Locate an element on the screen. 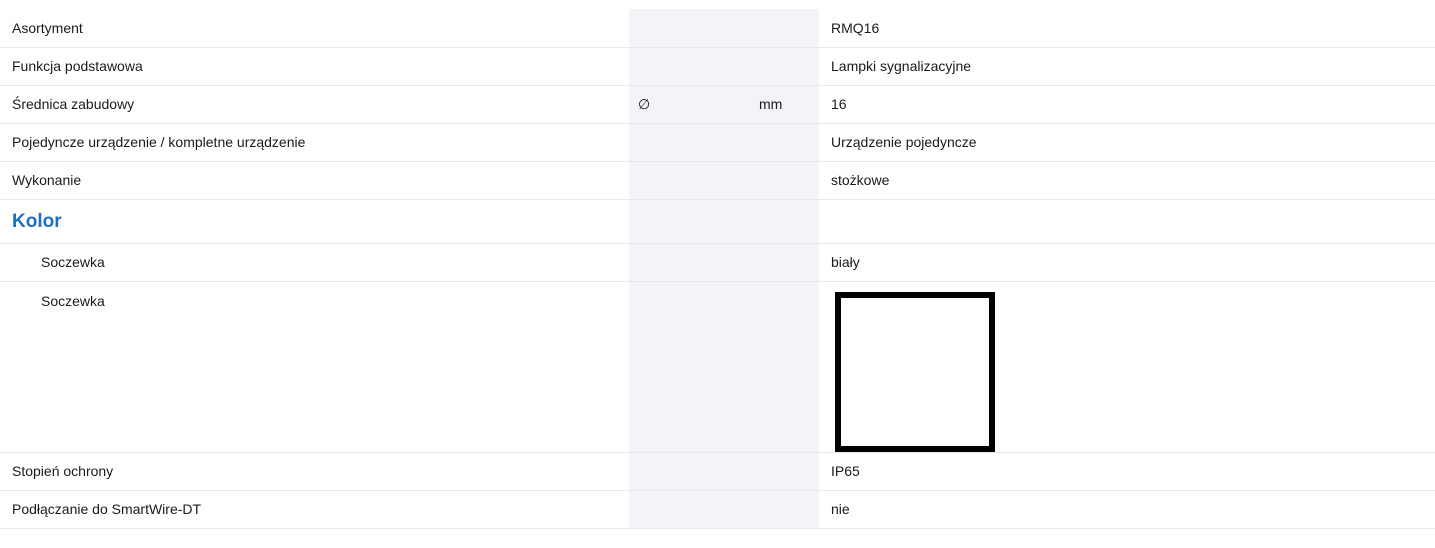 The width and height of the screenshot is (1435, 548). table-row: Średnica zabudowy ∅ mm 16 is located at coordinates (717, 104).